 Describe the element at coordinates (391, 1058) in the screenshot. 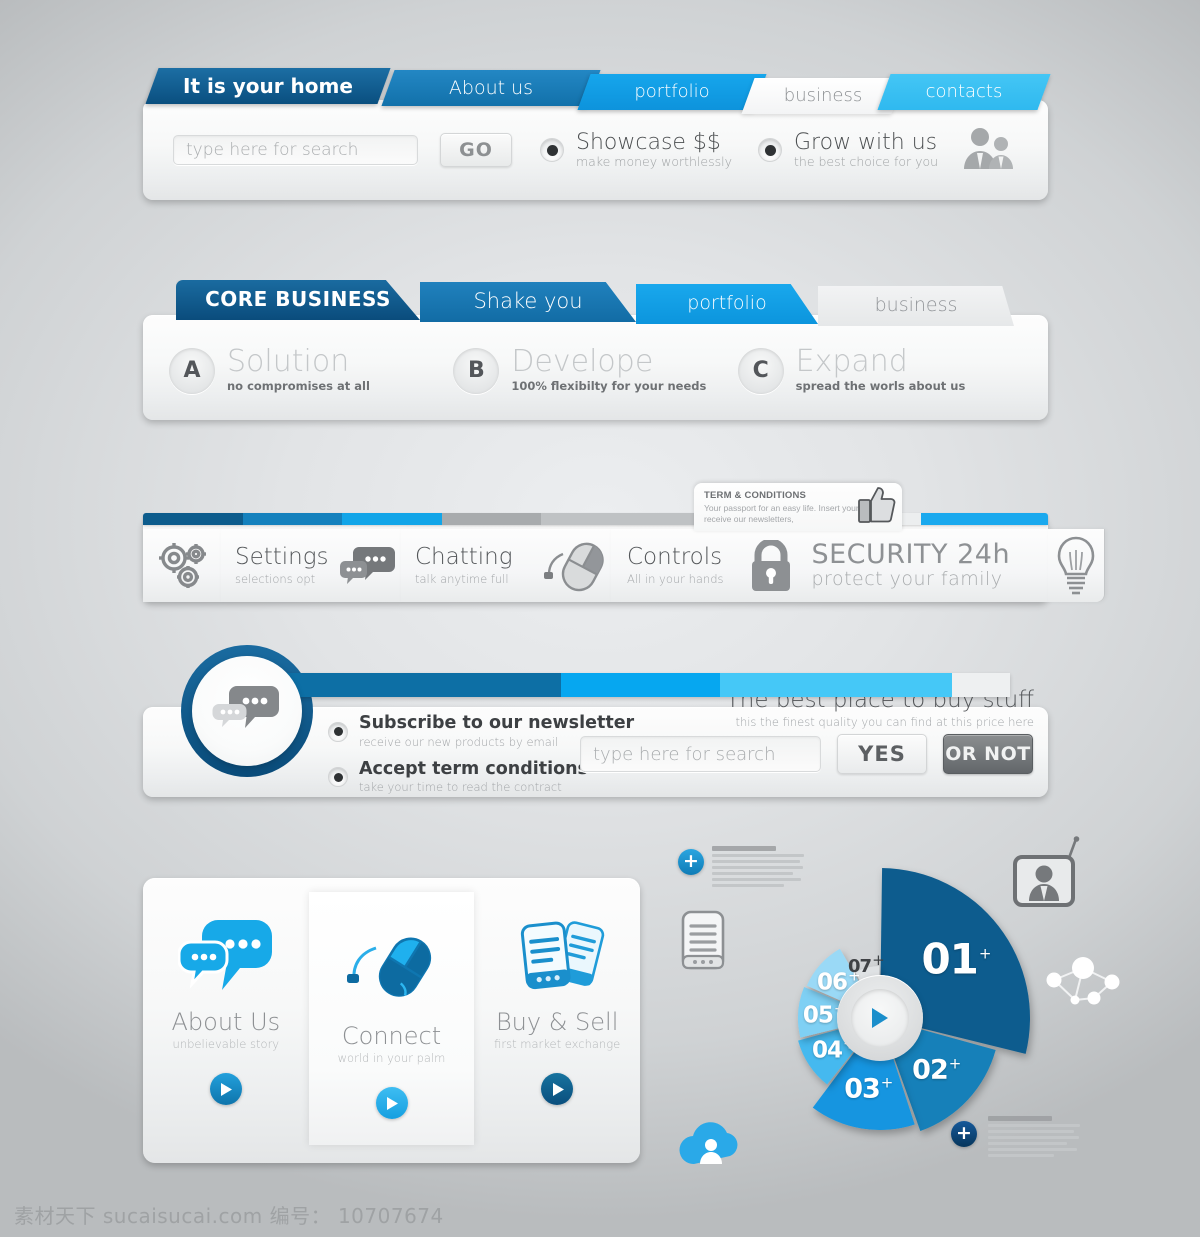

I see `card-connect-sub: world in your palm` at that location.